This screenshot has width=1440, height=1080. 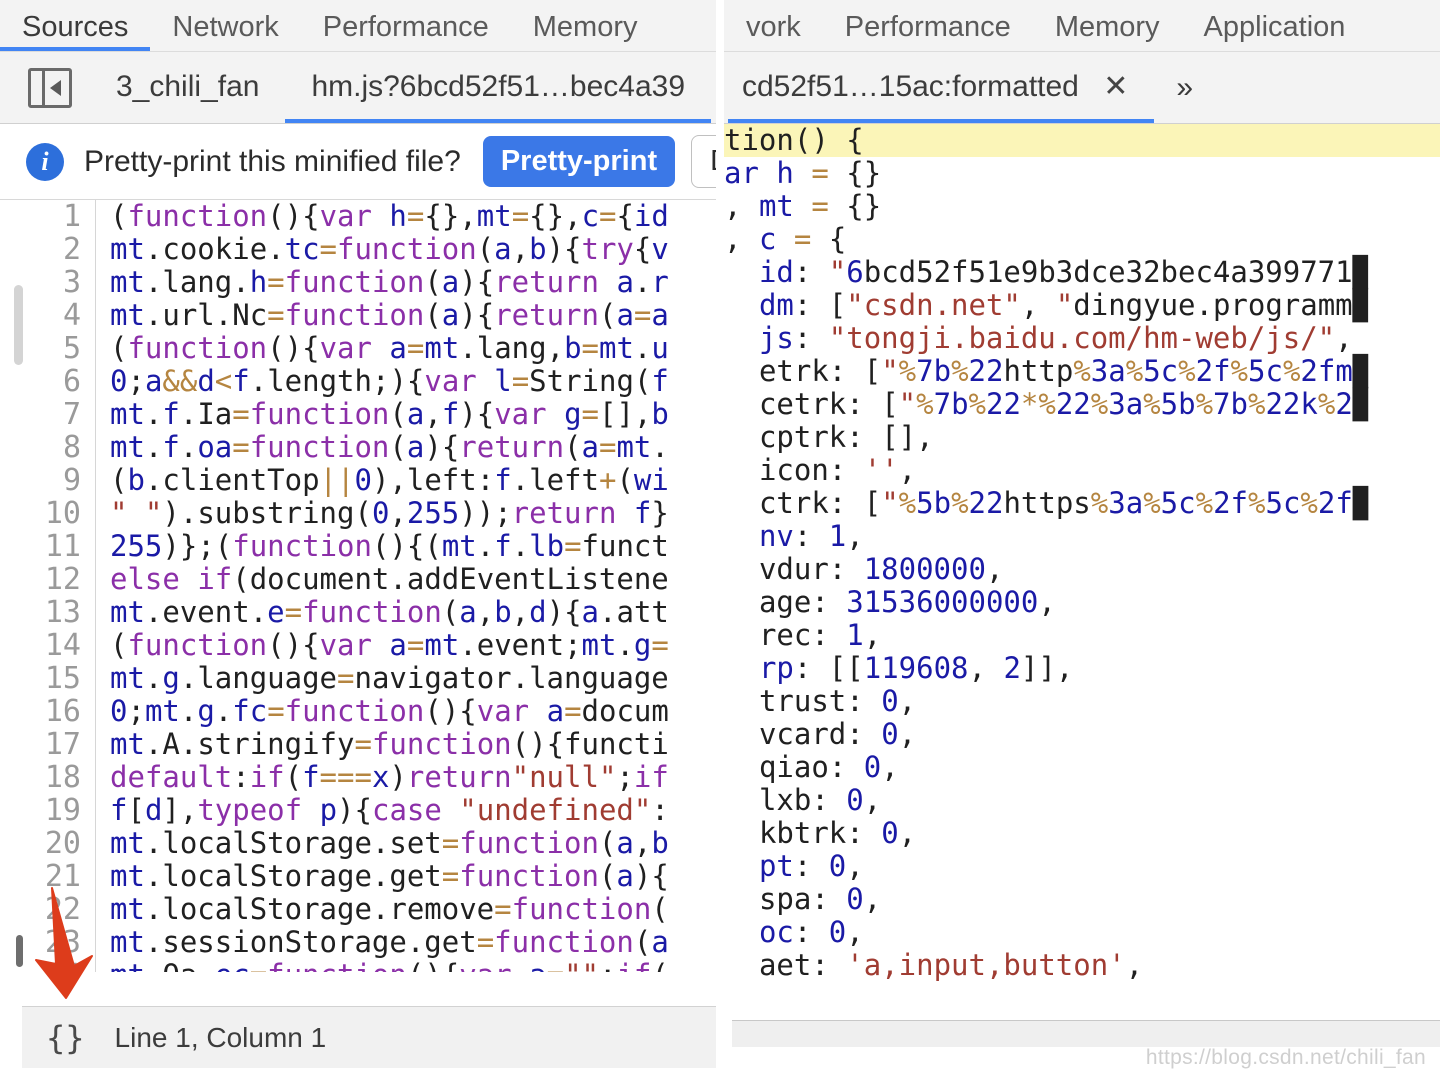 What do you see at coordinates (1082, 305) in the screenshot?
I see `formatted-code-line: dm: ["csdn.net", "dingyue.programm▉` at bounding box center [1082, 305].